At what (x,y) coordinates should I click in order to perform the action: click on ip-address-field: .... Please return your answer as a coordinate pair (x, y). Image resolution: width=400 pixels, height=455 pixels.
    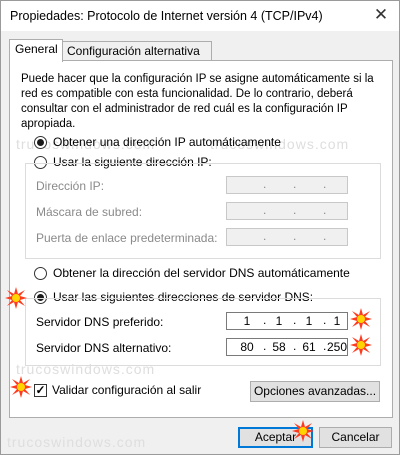
    Looking at the image, I should click on (287, 185).